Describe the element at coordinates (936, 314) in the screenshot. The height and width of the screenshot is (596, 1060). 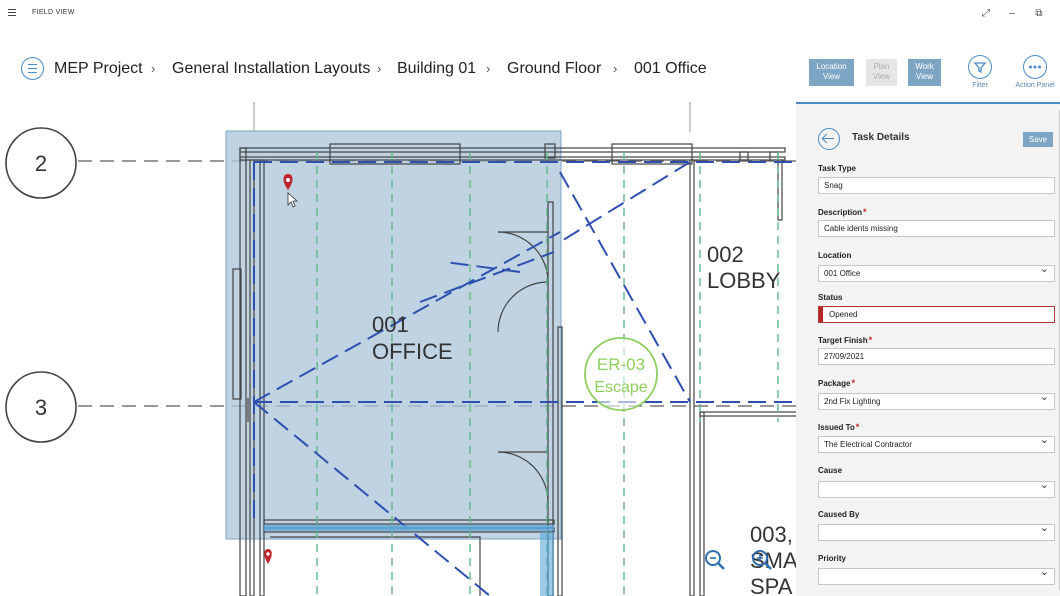
I see `status-field: Opened` at that location.